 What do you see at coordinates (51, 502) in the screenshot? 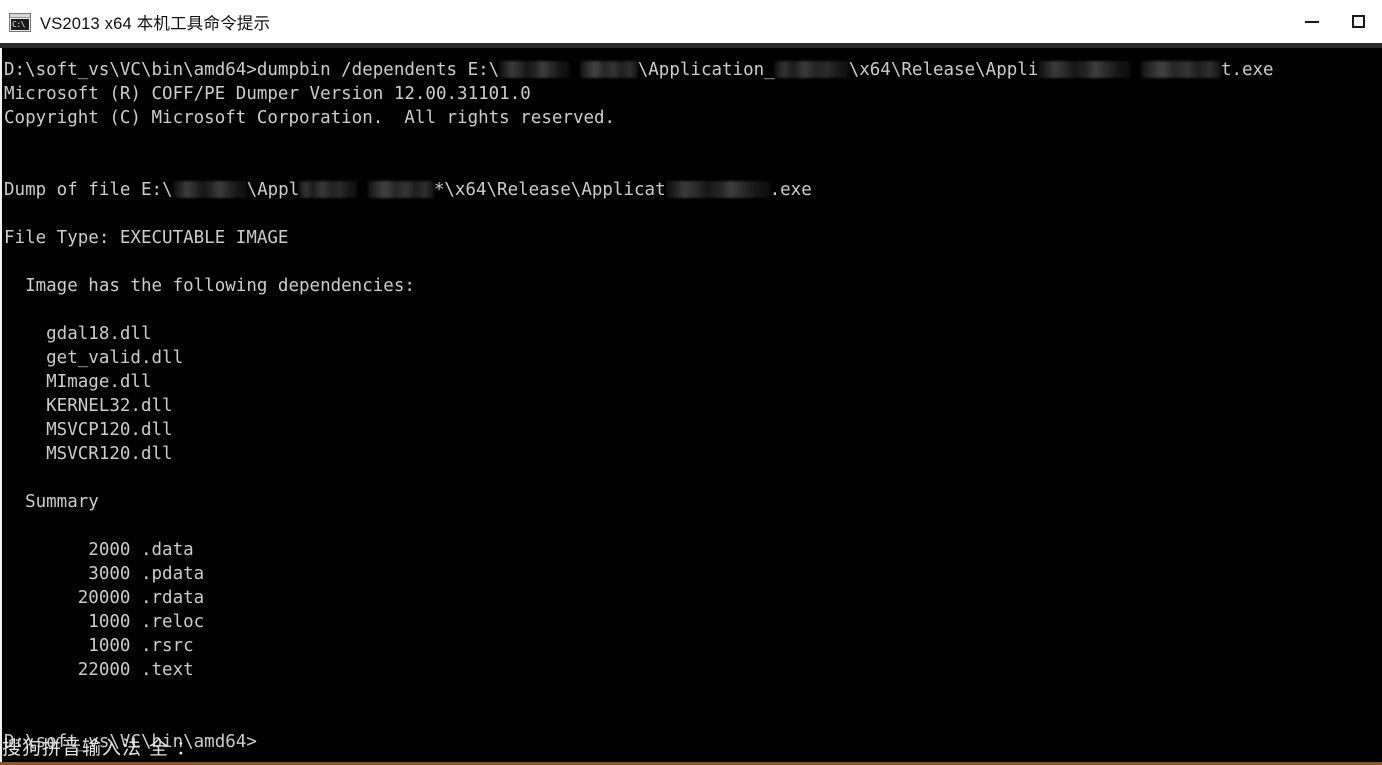
I see `console-line-summary-heading: Summary` at bounding box center [51, 502].